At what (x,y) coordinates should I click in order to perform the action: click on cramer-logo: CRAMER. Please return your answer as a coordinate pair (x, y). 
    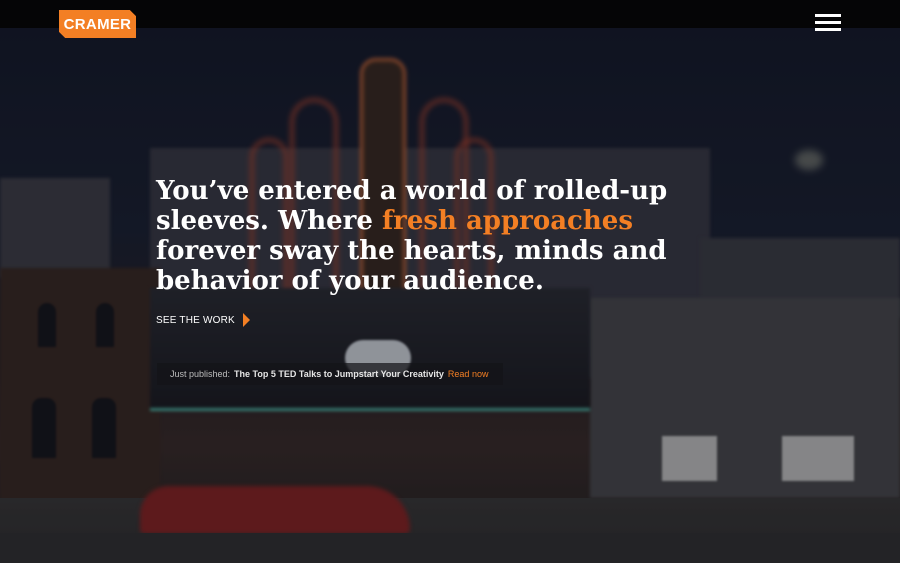
    Looking at the image, I should click on (97, 24).